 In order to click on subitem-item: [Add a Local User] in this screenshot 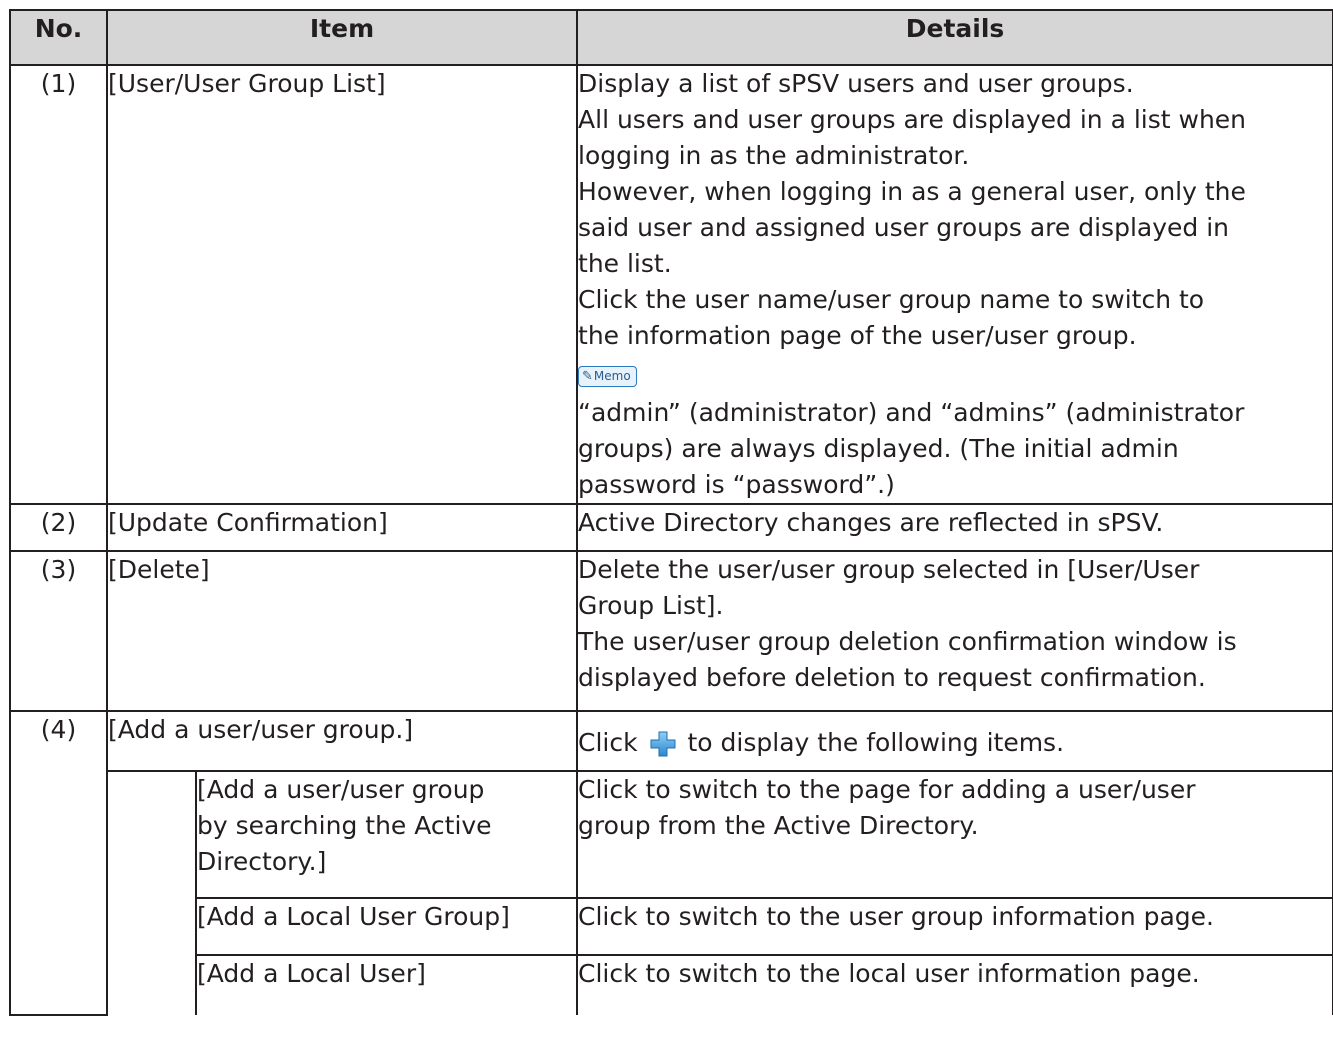, I will do `click(386, 984)`.